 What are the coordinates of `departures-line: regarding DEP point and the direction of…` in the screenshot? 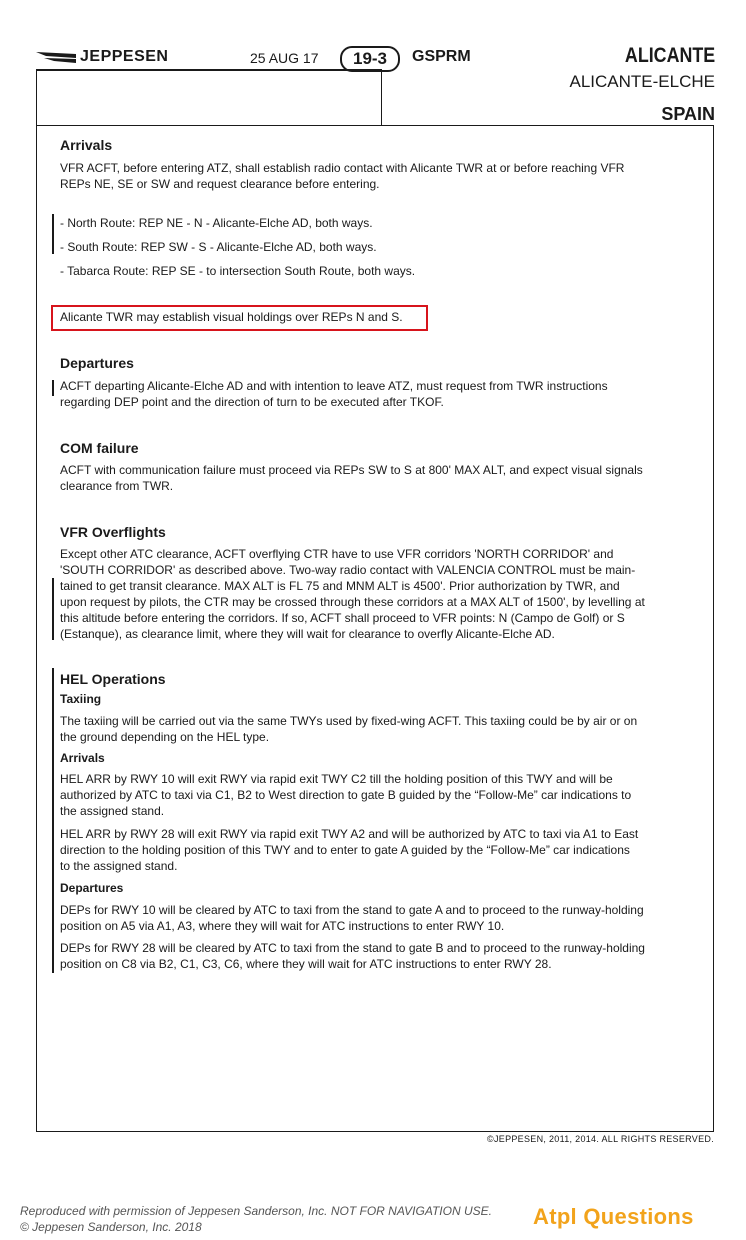 It's located at (252, 402).